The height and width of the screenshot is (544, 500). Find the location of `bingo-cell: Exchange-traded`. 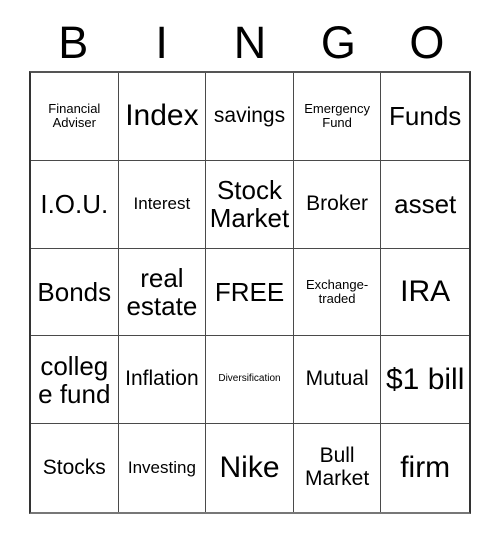

bingo-cell: Exchange-traded is located at coordinates (337, 292).